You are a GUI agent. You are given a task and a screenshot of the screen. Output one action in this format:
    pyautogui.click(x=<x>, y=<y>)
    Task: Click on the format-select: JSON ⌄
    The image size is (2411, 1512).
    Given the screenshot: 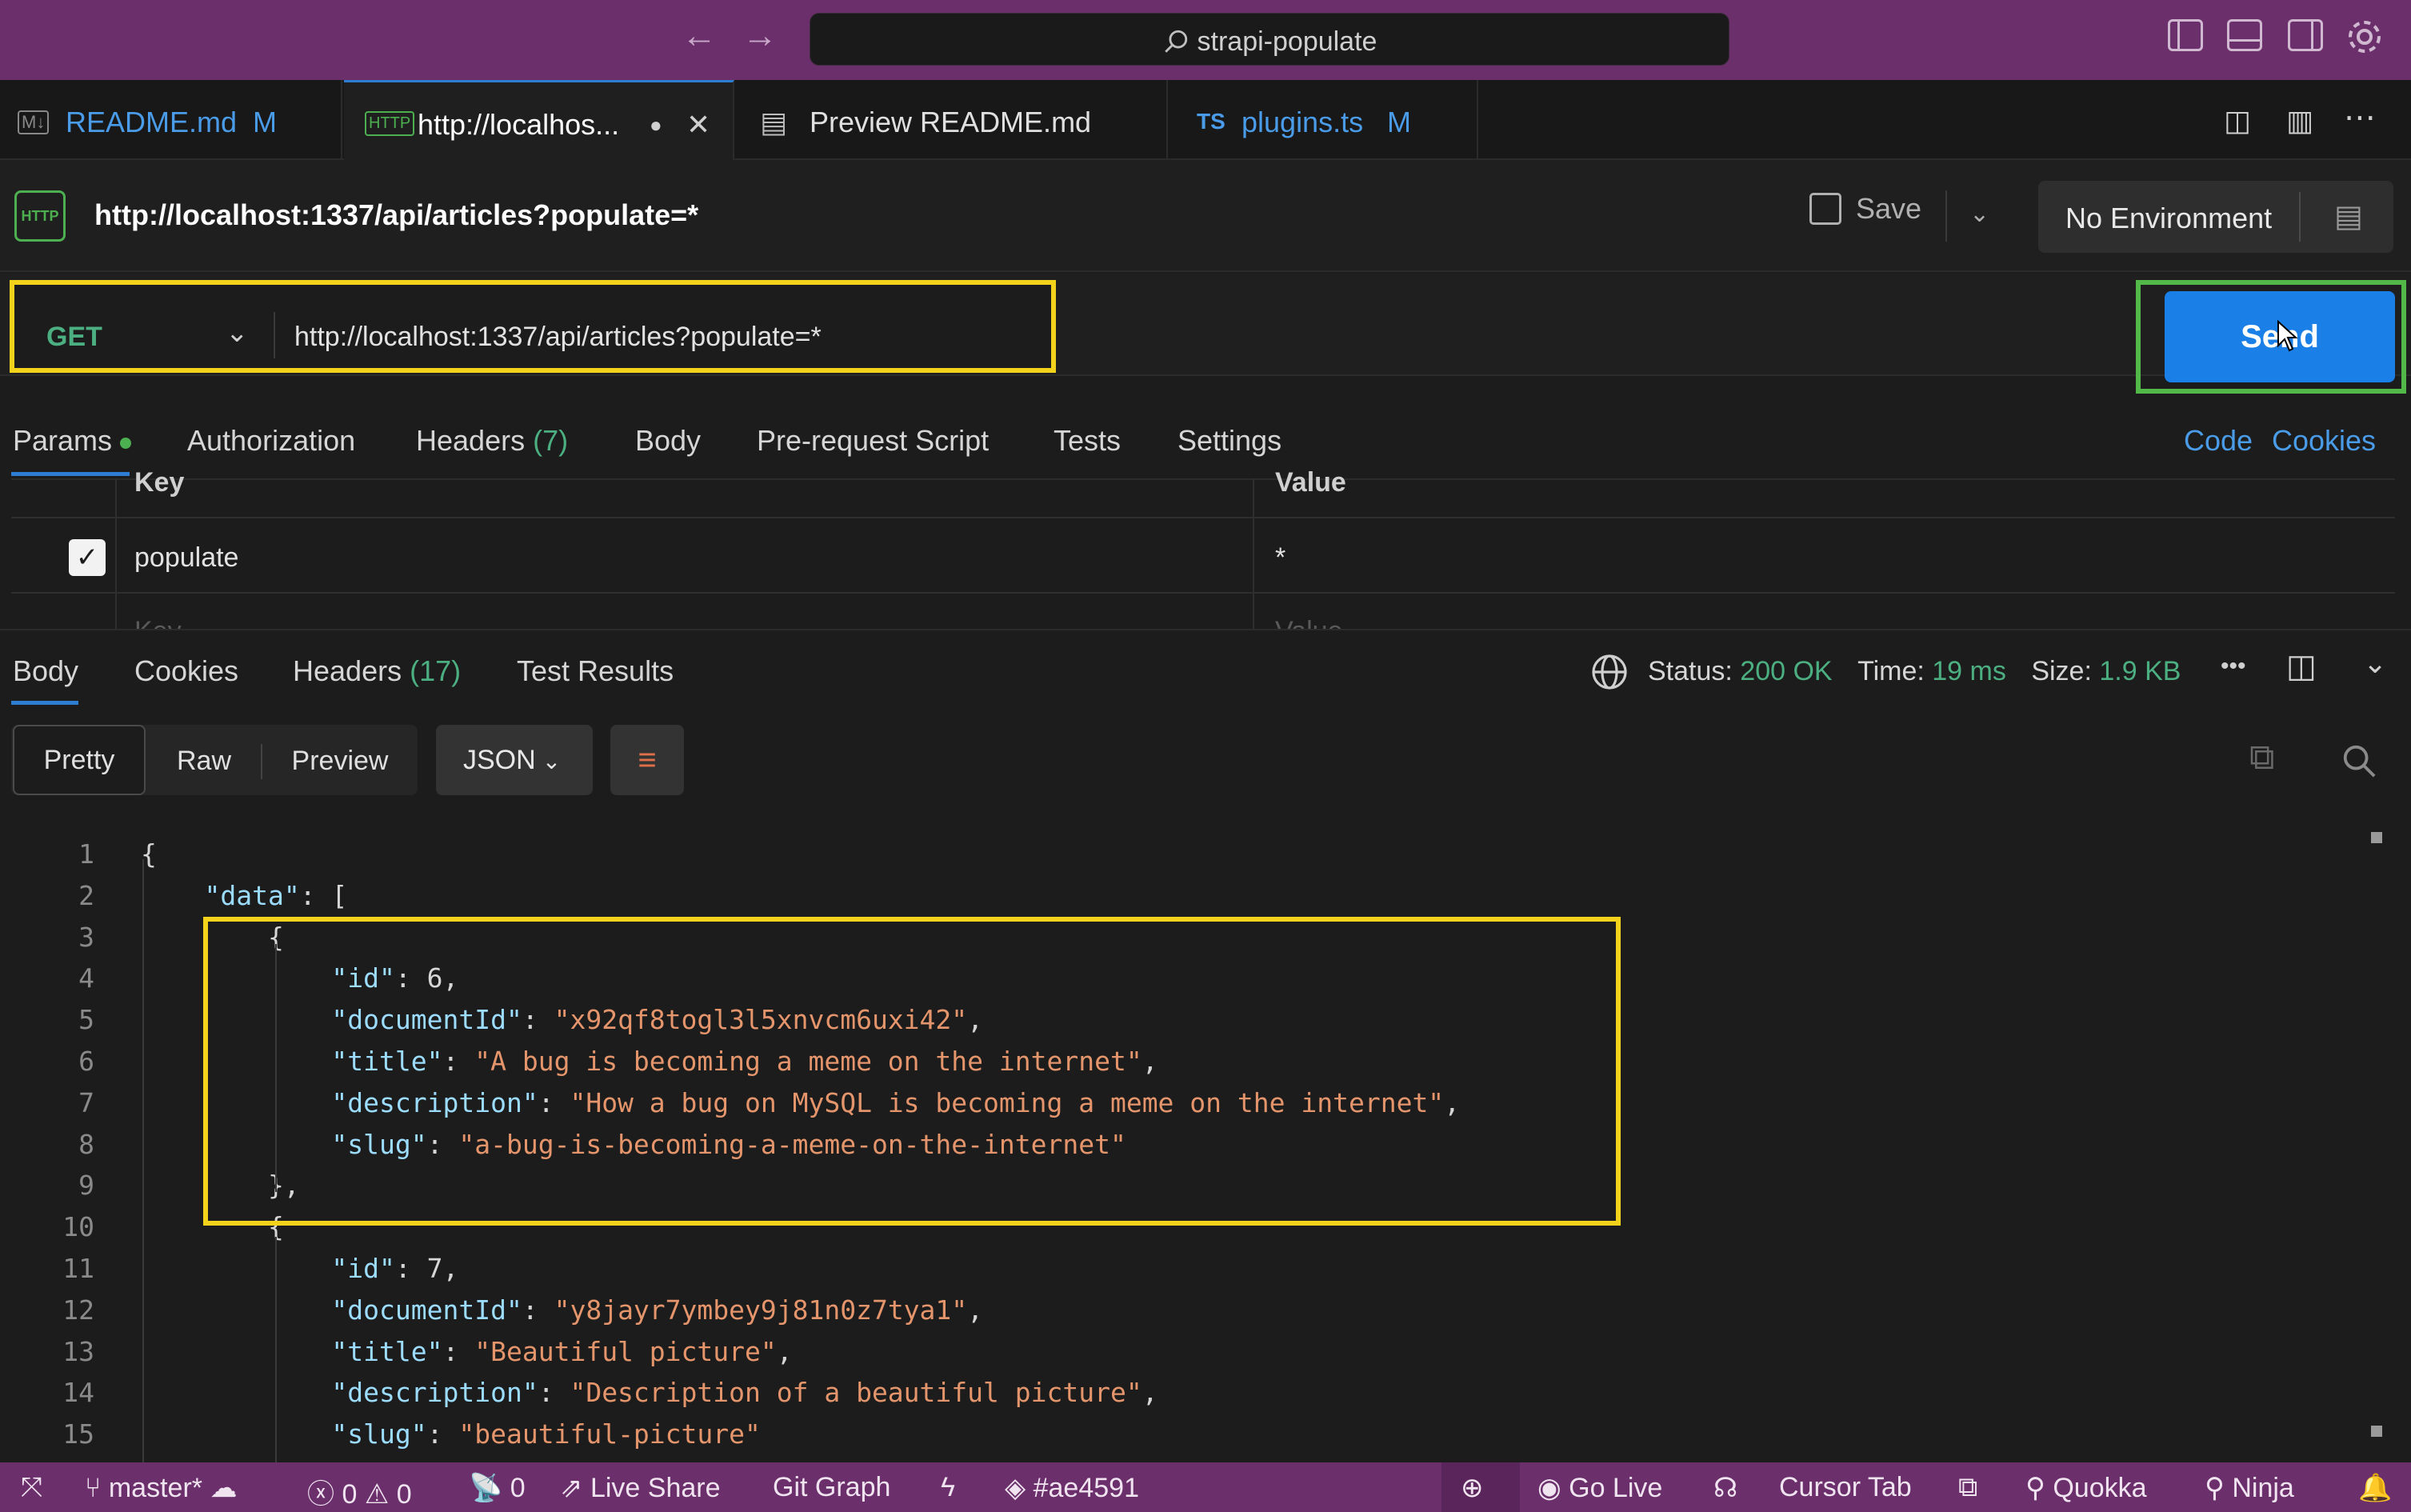 What is the action you would take?
    pyautogui.click(x=514, y=760)
    